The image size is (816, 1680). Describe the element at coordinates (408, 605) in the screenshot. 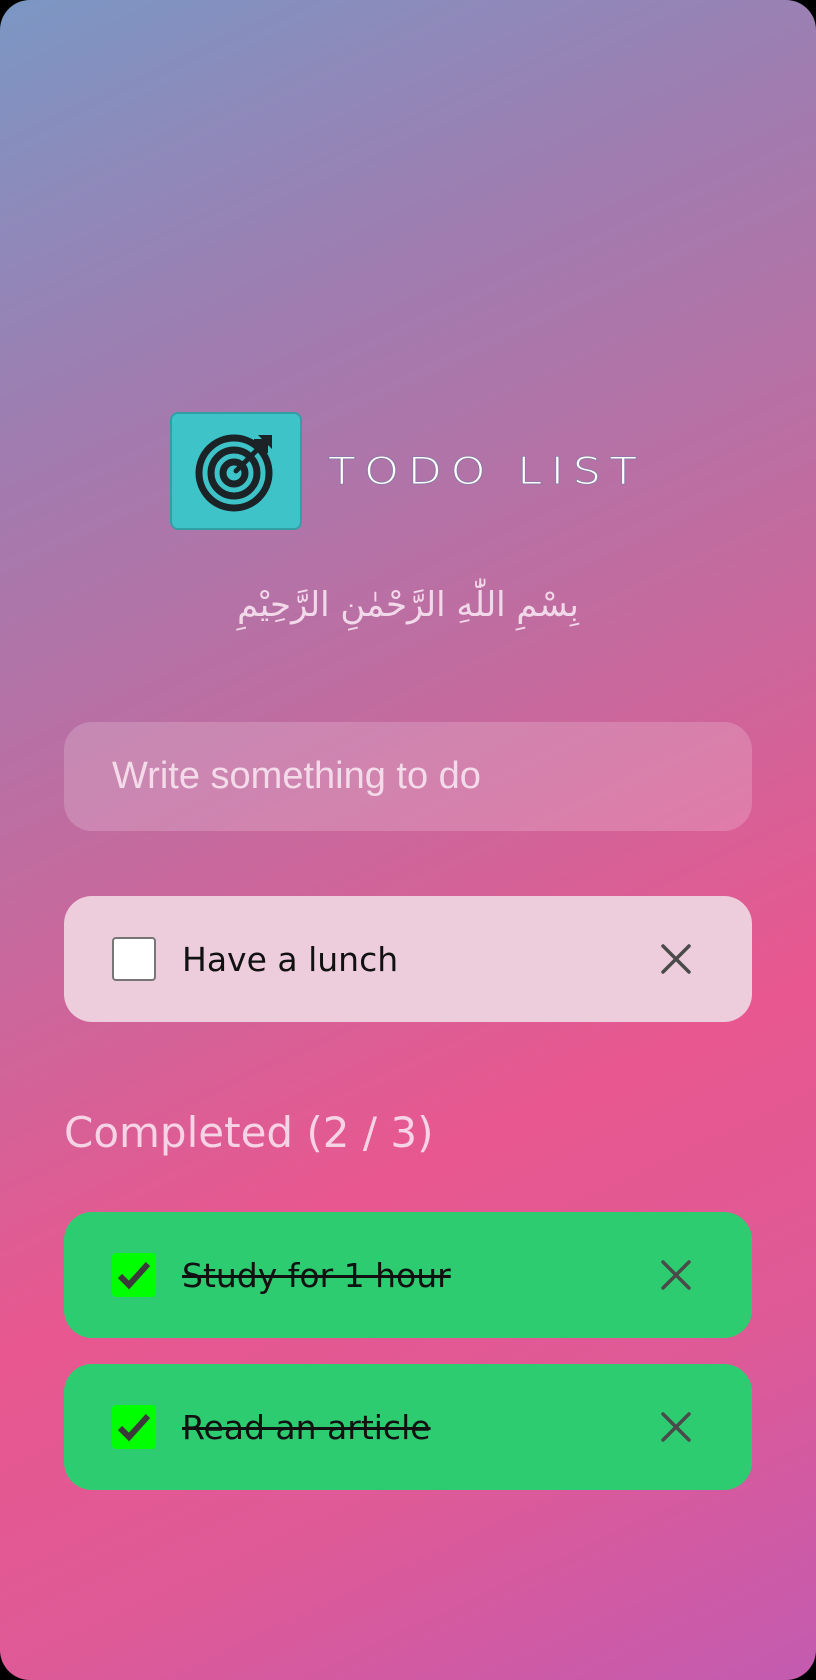

I see `subtitle: بِسْمِ اللّٰهِ الرَّحْمٰنِ الرَّحِيْمِ` at that location.